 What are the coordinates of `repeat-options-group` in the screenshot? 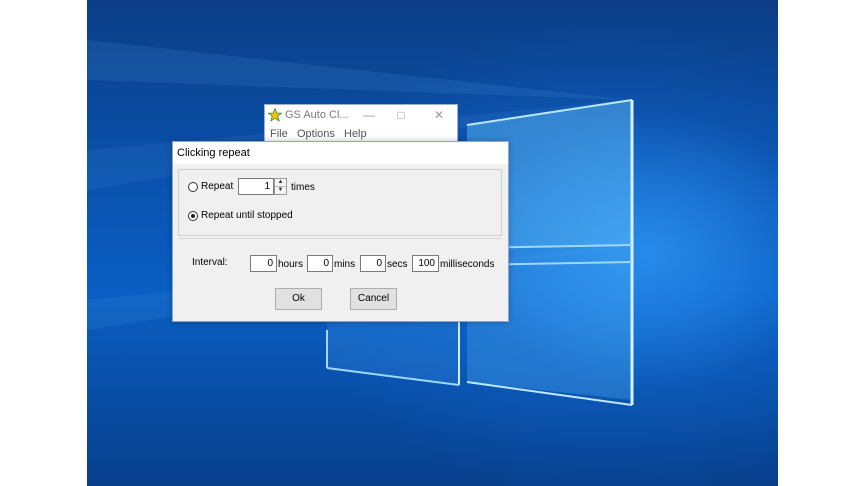 It's located at (340, 202).